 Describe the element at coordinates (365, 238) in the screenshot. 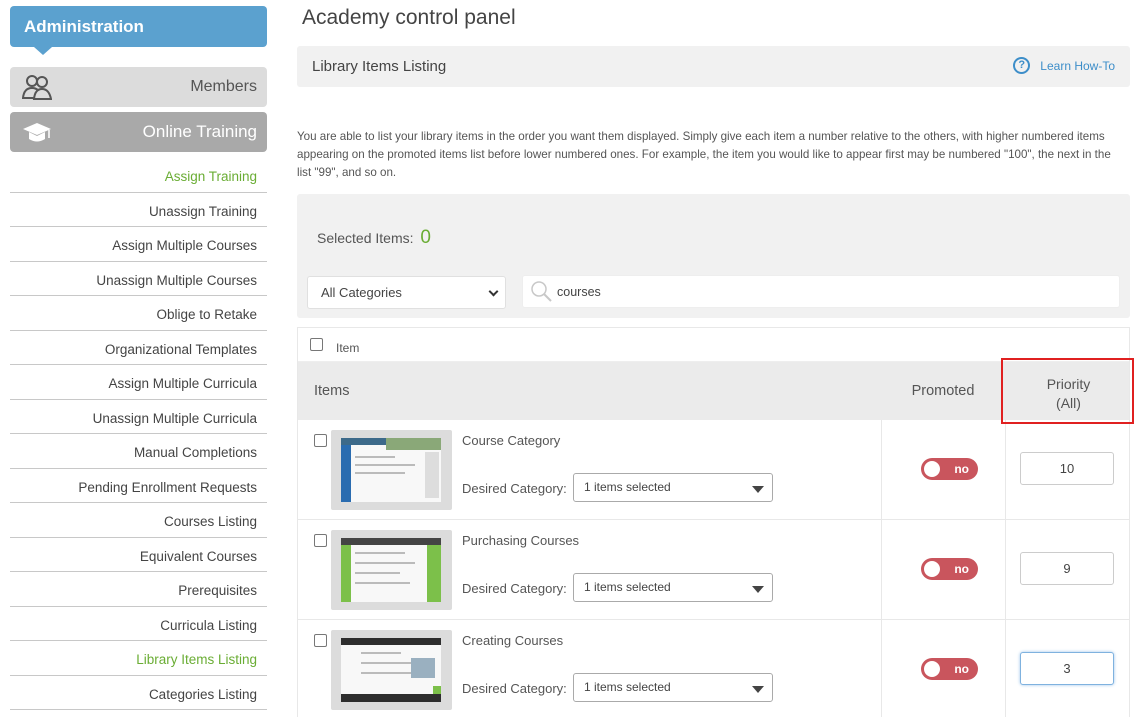

I see `selected-items-text: Selected Items:` at that location.